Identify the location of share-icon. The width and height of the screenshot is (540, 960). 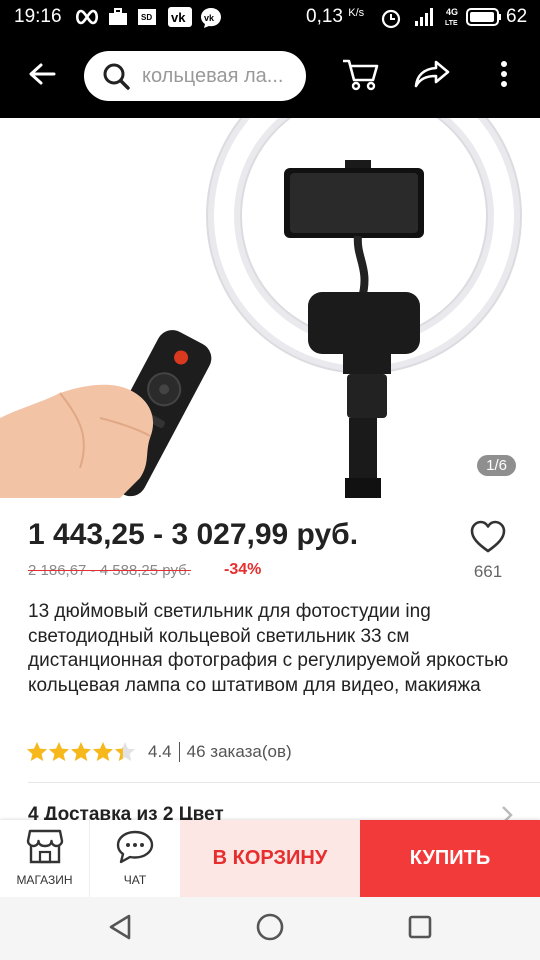
(432, 76).